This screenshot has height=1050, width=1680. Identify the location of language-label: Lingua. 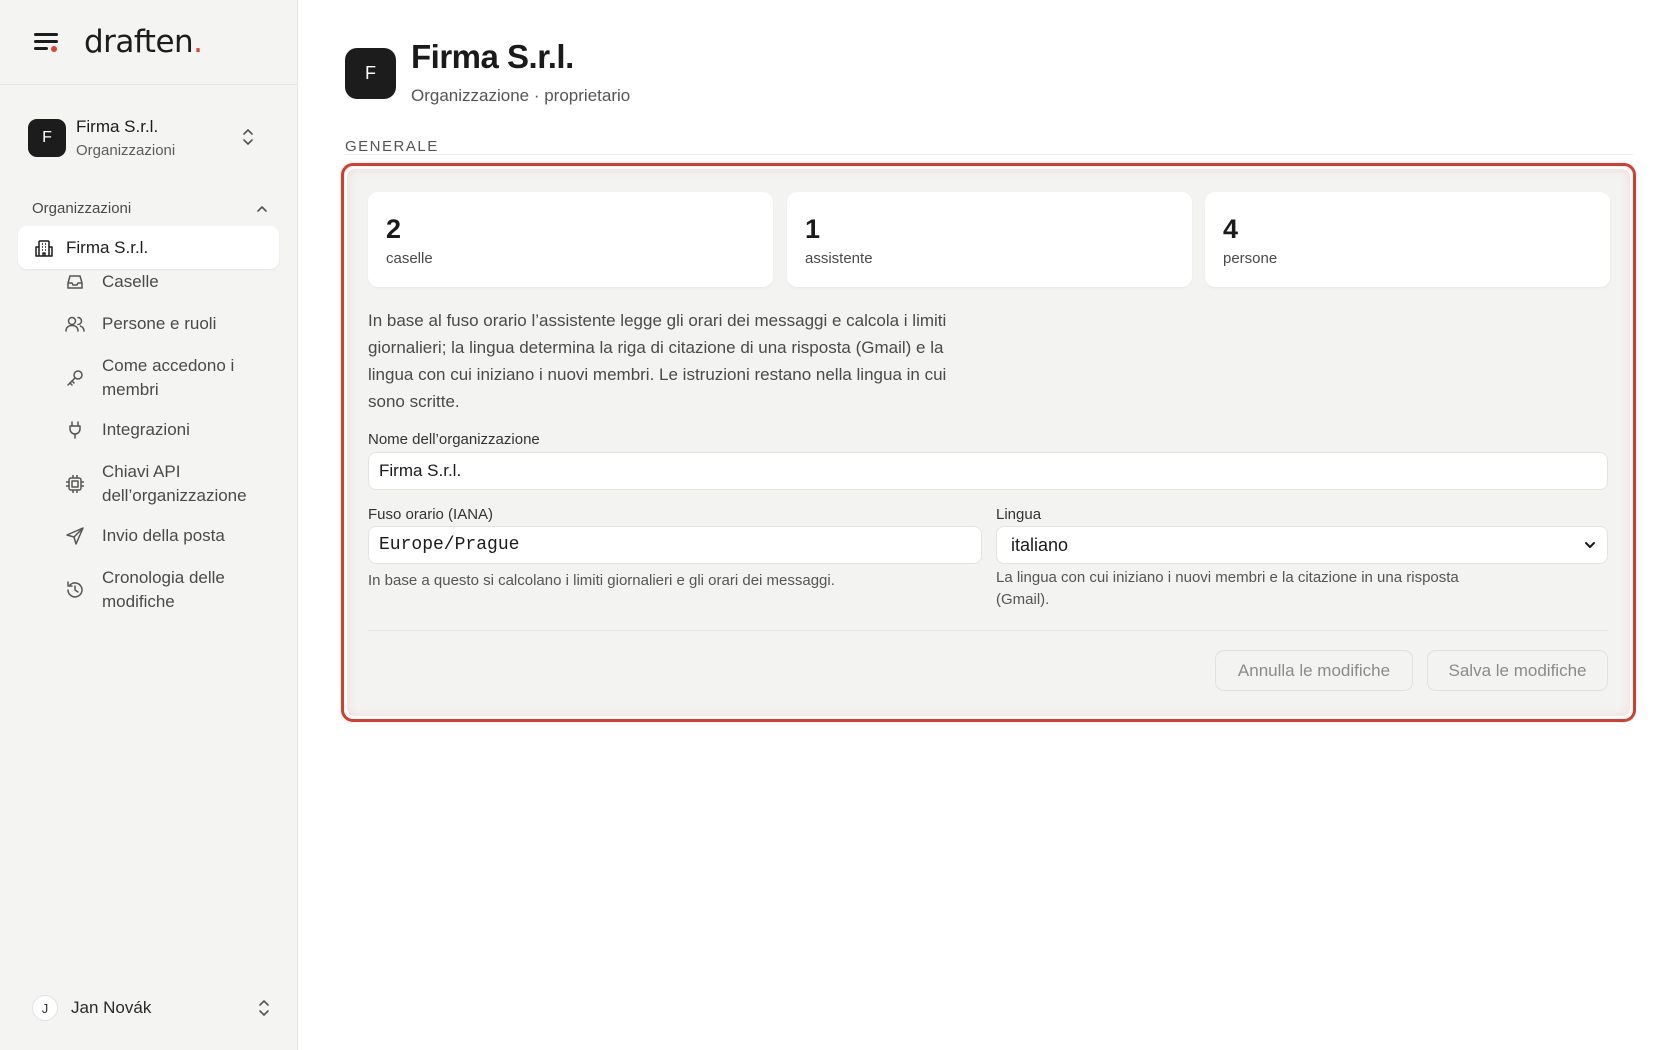
(1019, 514).